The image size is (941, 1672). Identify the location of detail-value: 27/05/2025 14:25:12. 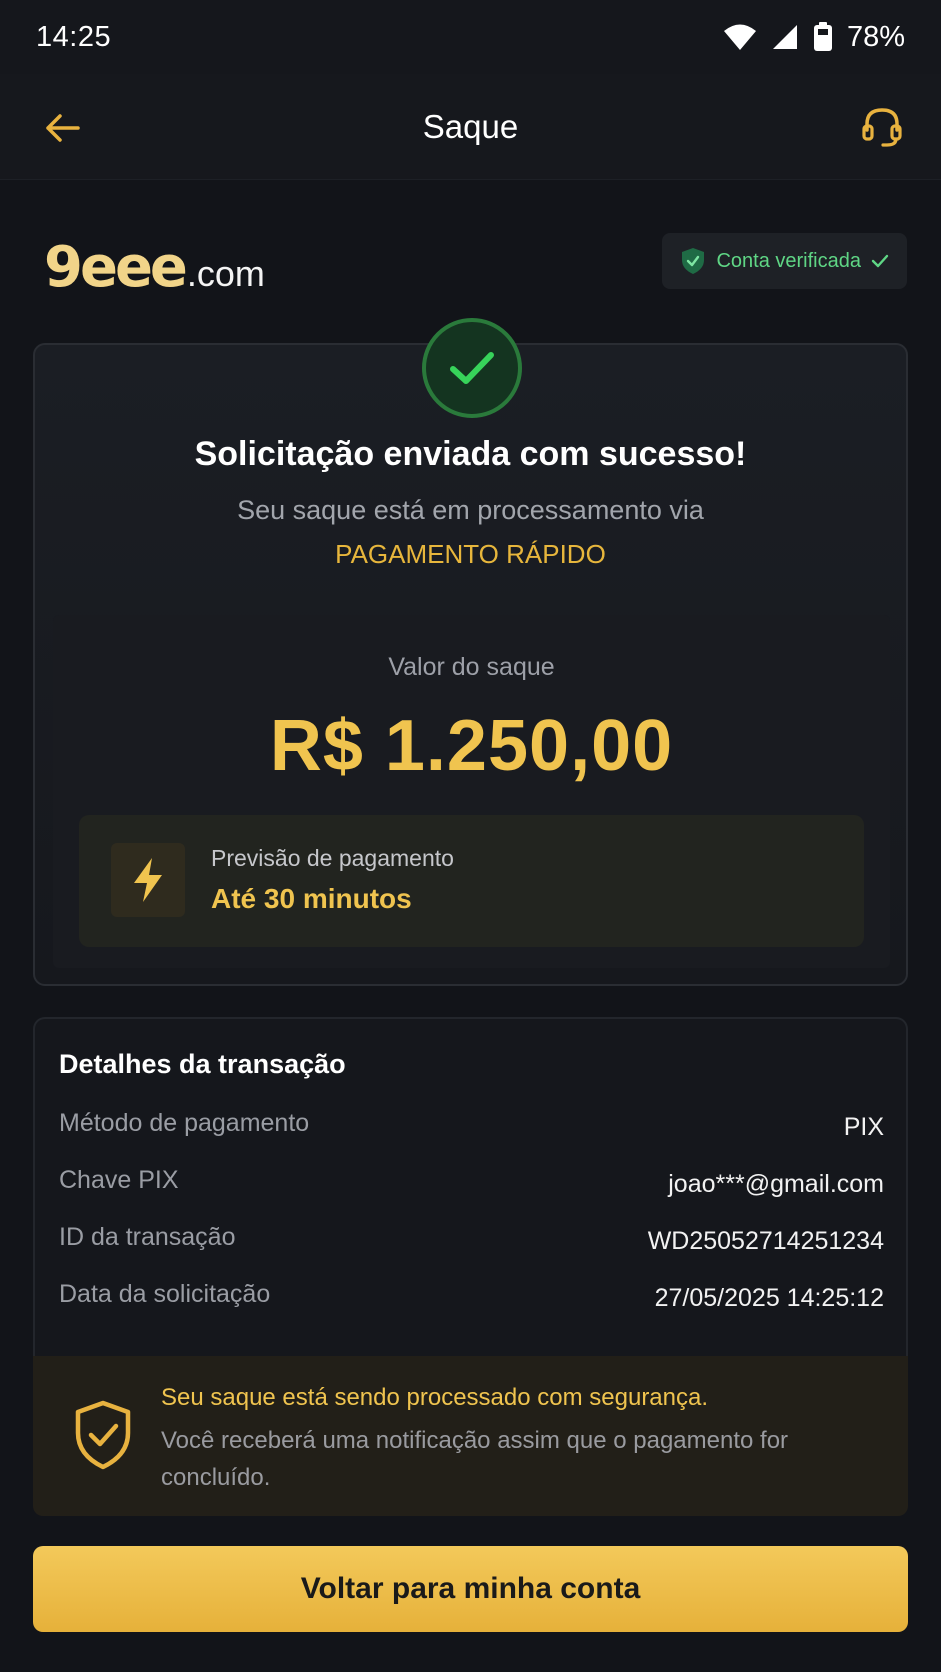
(769, 1298).